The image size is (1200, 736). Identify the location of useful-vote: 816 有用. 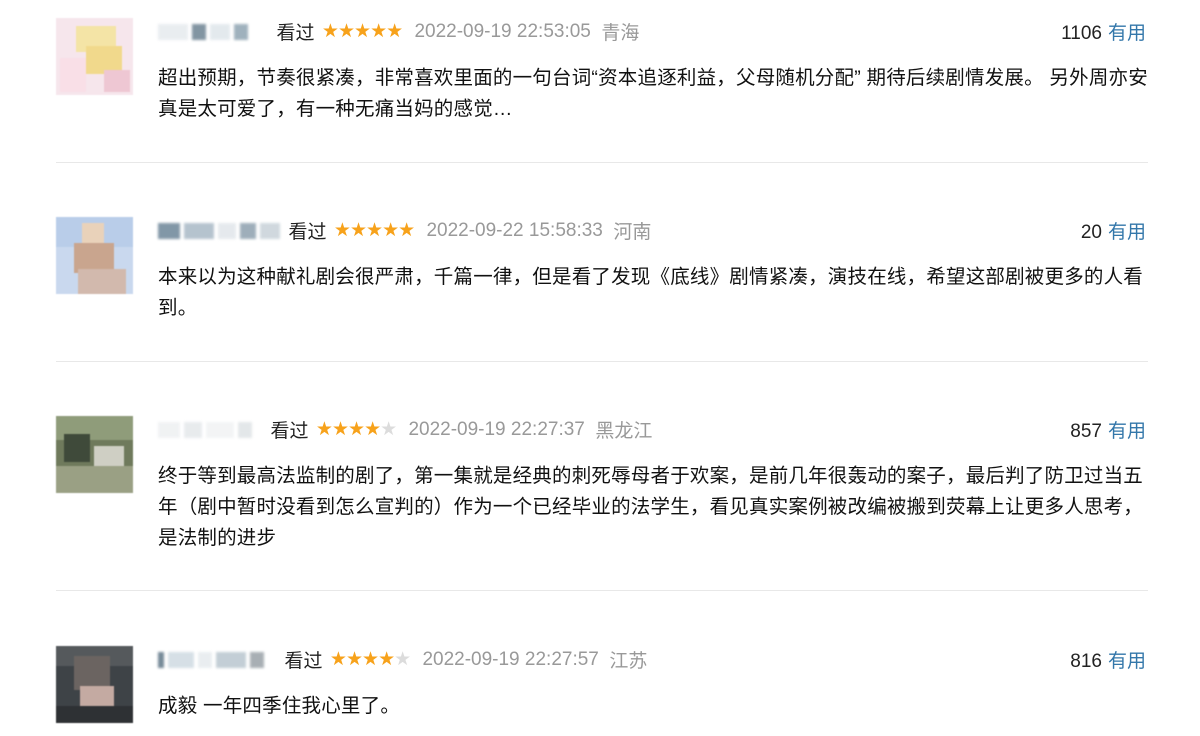
(1108, 659).